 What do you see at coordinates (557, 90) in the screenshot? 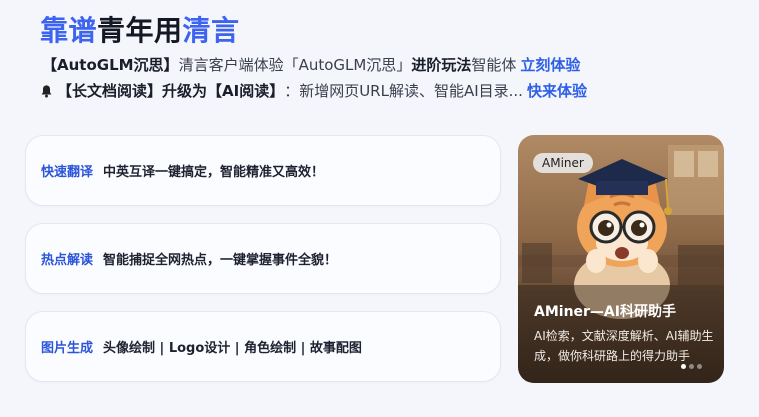
I see `try-soon-link: 快来体验` at bounding box center [557, 90].